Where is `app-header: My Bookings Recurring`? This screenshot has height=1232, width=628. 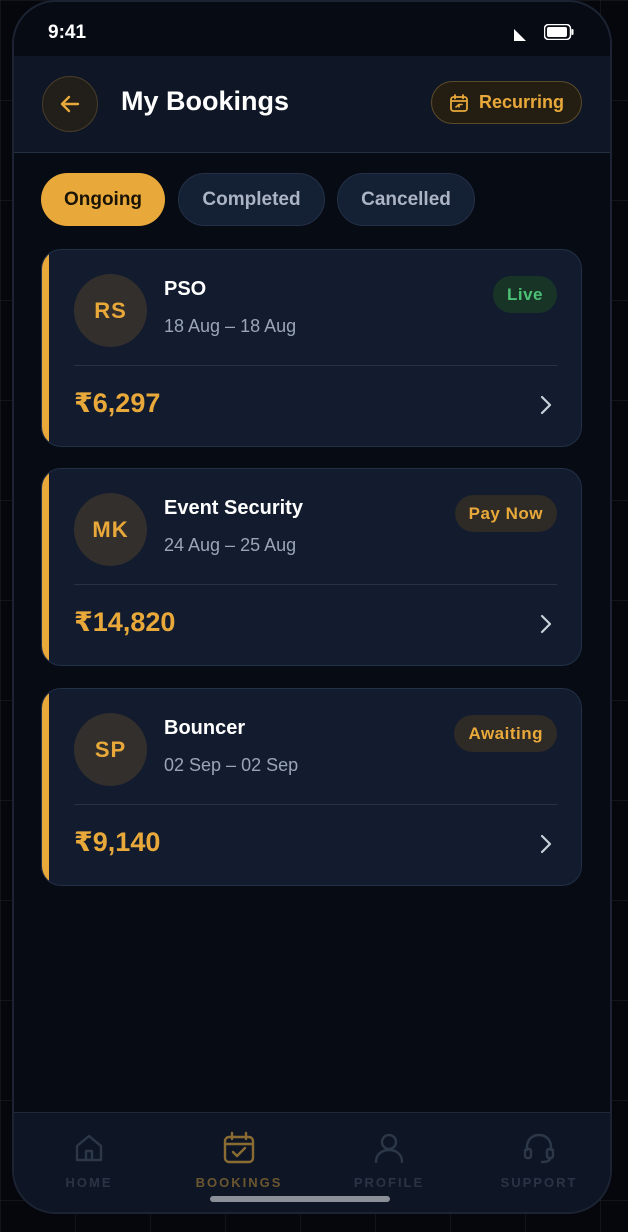 app-header: My Bookings Recurring is located at coordinates (312, 104).